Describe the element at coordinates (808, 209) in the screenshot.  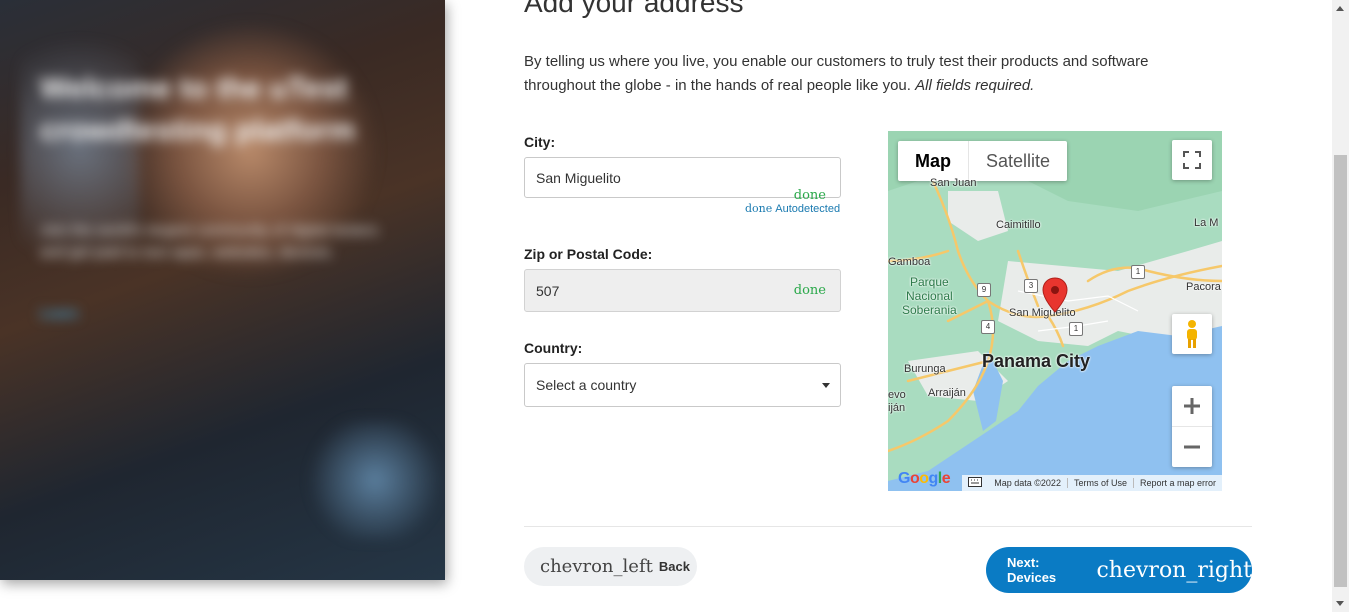
I see `autodetected-text: Autodetected` at that location.